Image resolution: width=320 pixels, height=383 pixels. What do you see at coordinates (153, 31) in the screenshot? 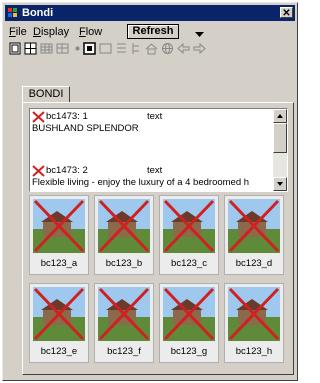
I see `refresh-button: Refresh` at bounding box center [153, 31].